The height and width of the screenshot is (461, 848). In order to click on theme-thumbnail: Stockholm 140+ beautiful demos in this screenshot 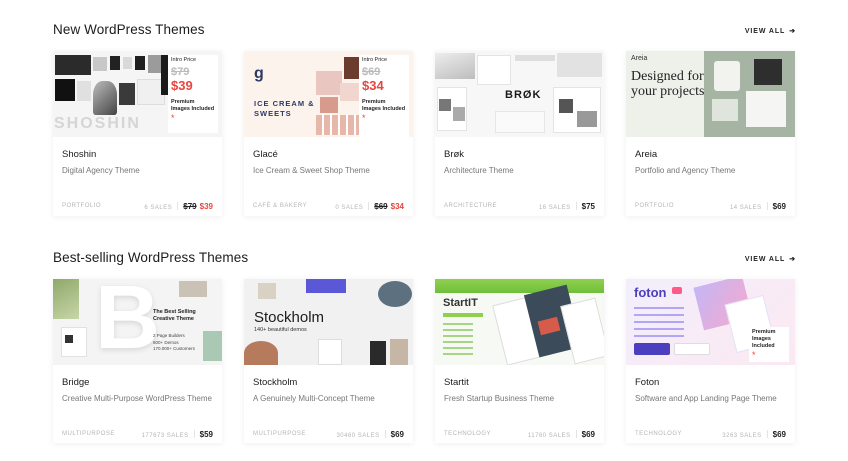, I will do `click(328, 322)`.